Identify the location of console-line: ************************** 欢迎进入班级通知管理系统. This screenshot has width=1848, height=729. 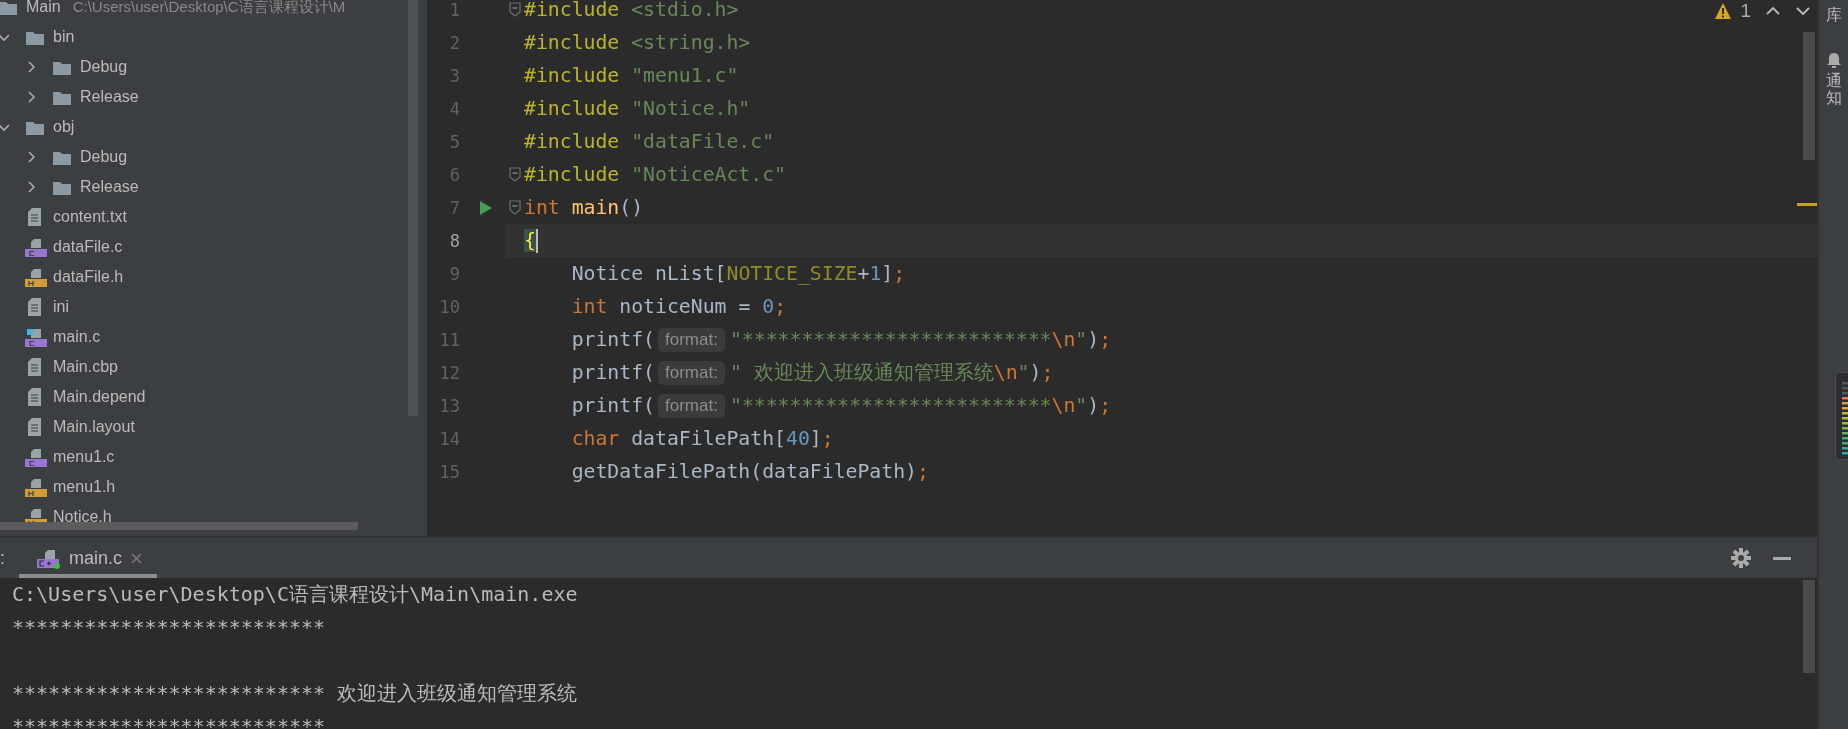
(295, 693).